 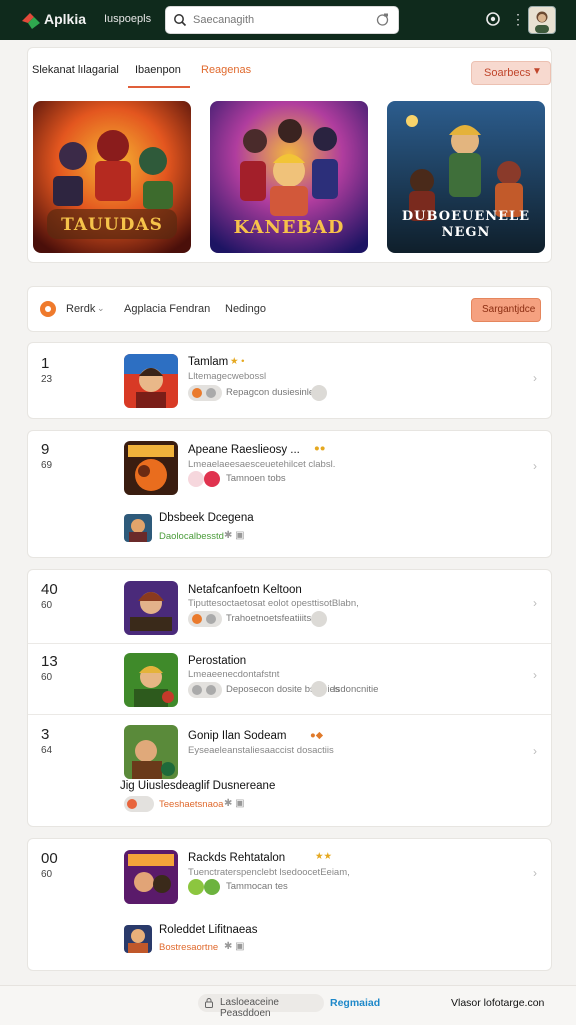 I want to click on filter-option-2: Nedingo, so click(x=245, y=309).